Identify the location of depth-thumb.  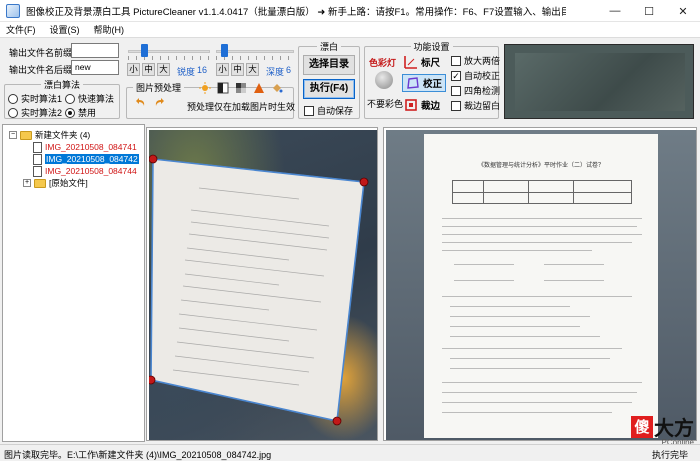
(224, 50).